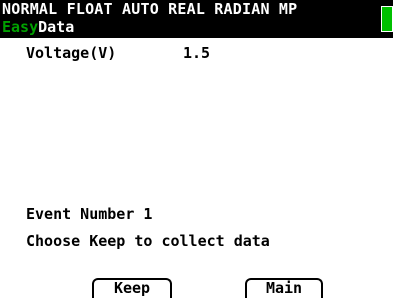 This screenshot has width=393, height=298. I want to click on sensor-label: Voltage(V), so click(71, 53).